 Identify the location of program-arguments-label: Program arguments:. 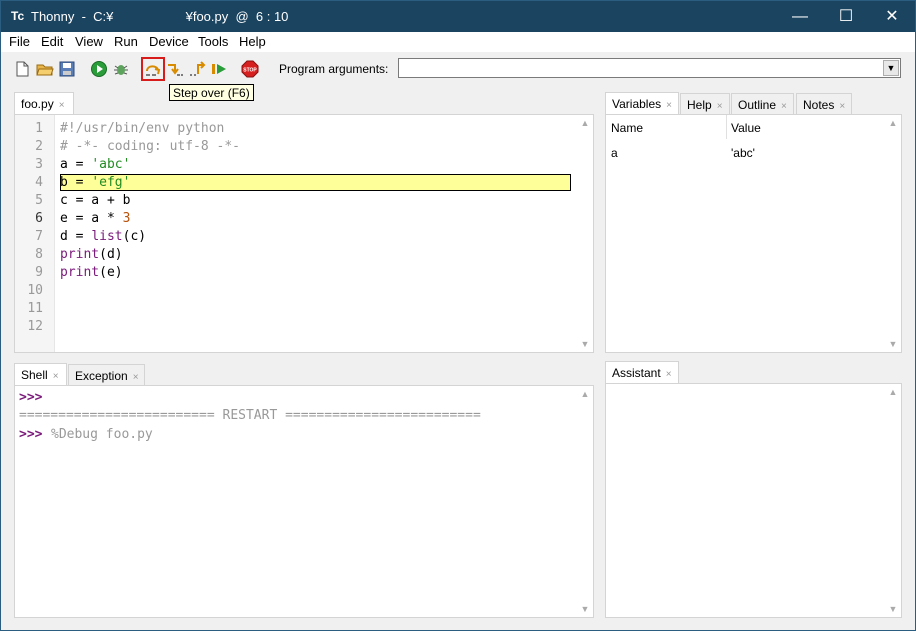
(334, 69).